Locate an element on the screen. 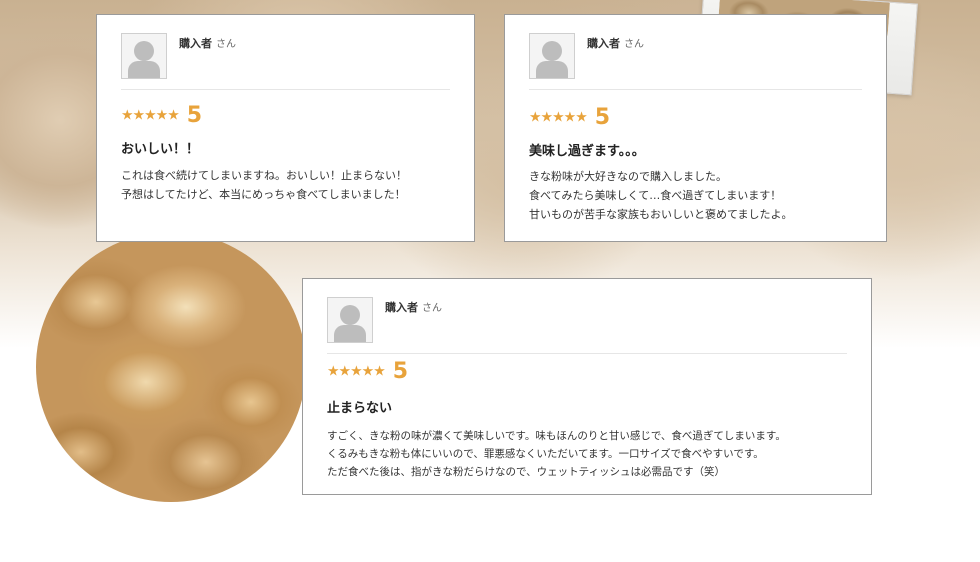 The image size is (980, 562). review-line: きな粉味が大好きなので購入しました。 is located at coordinates (628, 176).